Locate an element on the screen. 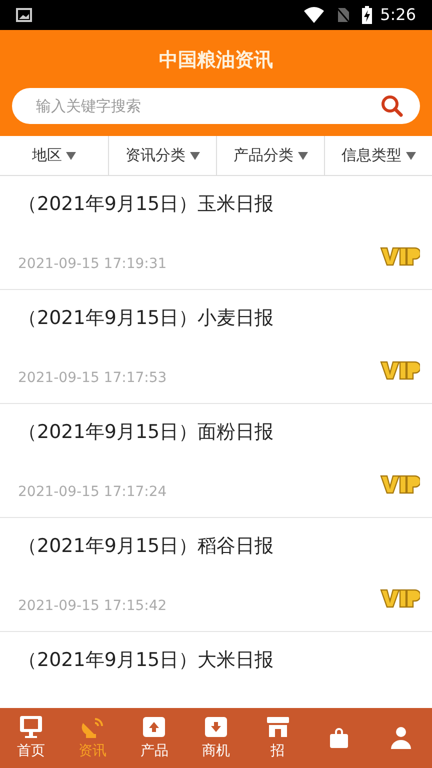 This screenshot has height=768, width=432. article-item: （2021年9月15日）稻谷日报 2021-09-15 17:15:42 is located at coordinates (216, 575).